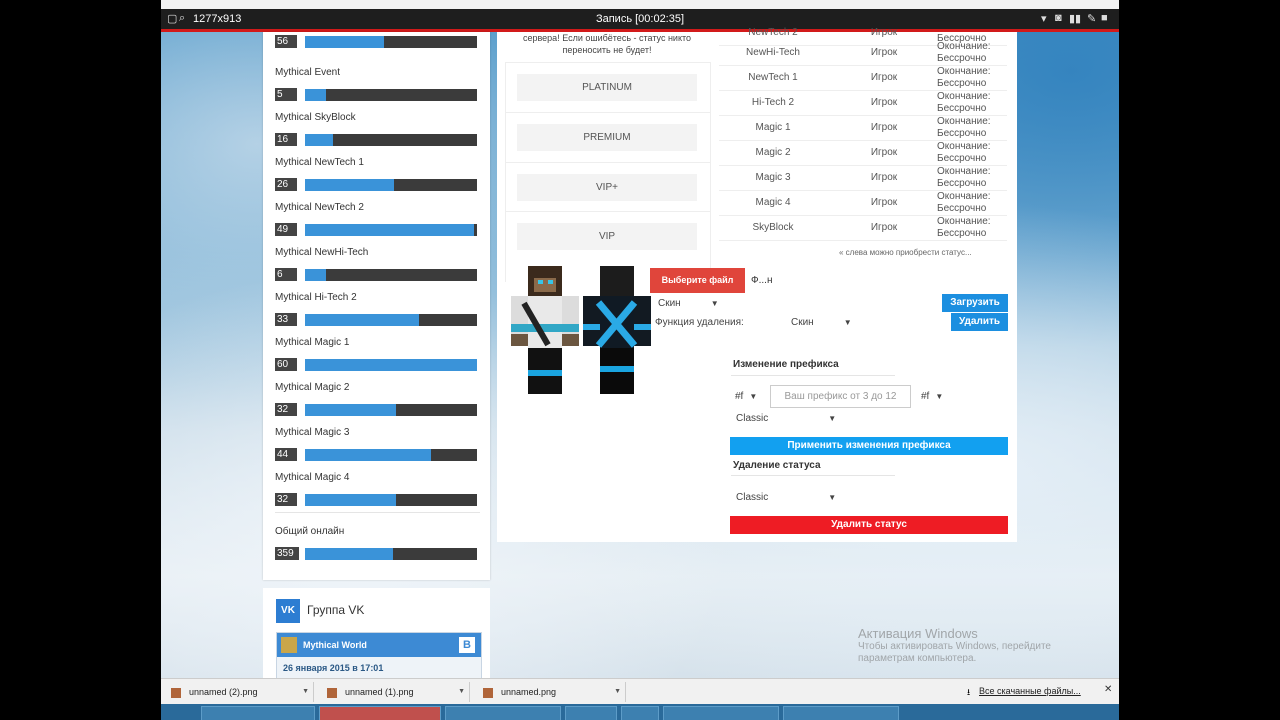 The height and width of the screenshot is (720, 1280). What do you see at coordinates (393, 692) in the screenshot?
I see `download-item: unnamed (1).png ▼` at bounding box center [393, 692].